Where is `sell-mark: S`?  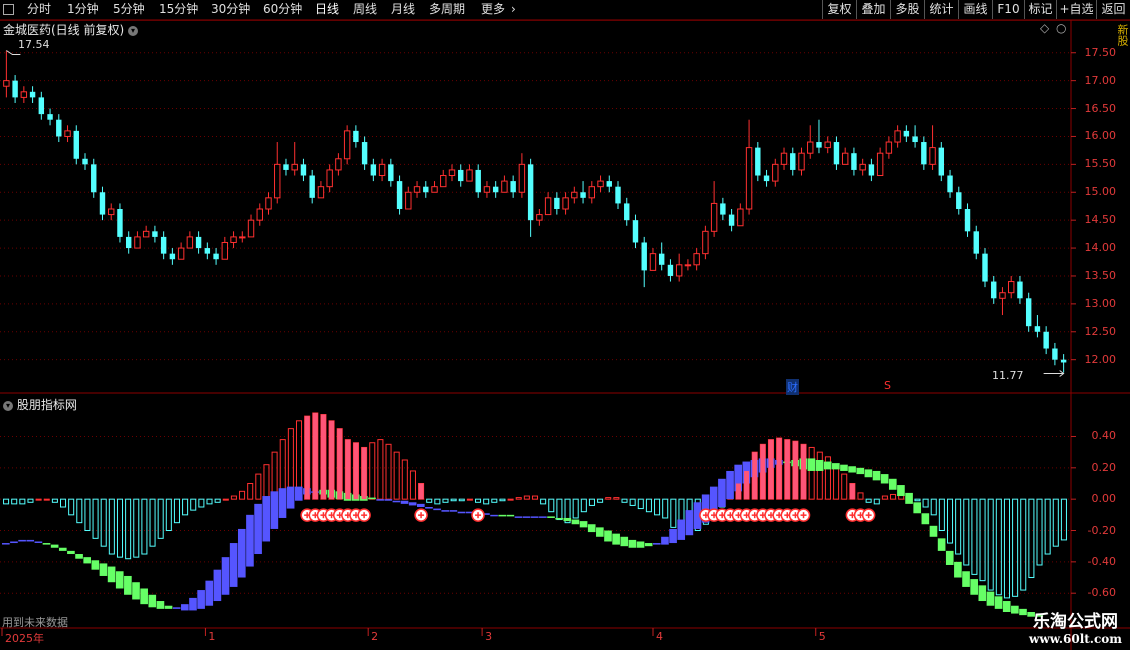 sell-mark: S is located at coordinates (887, 385).